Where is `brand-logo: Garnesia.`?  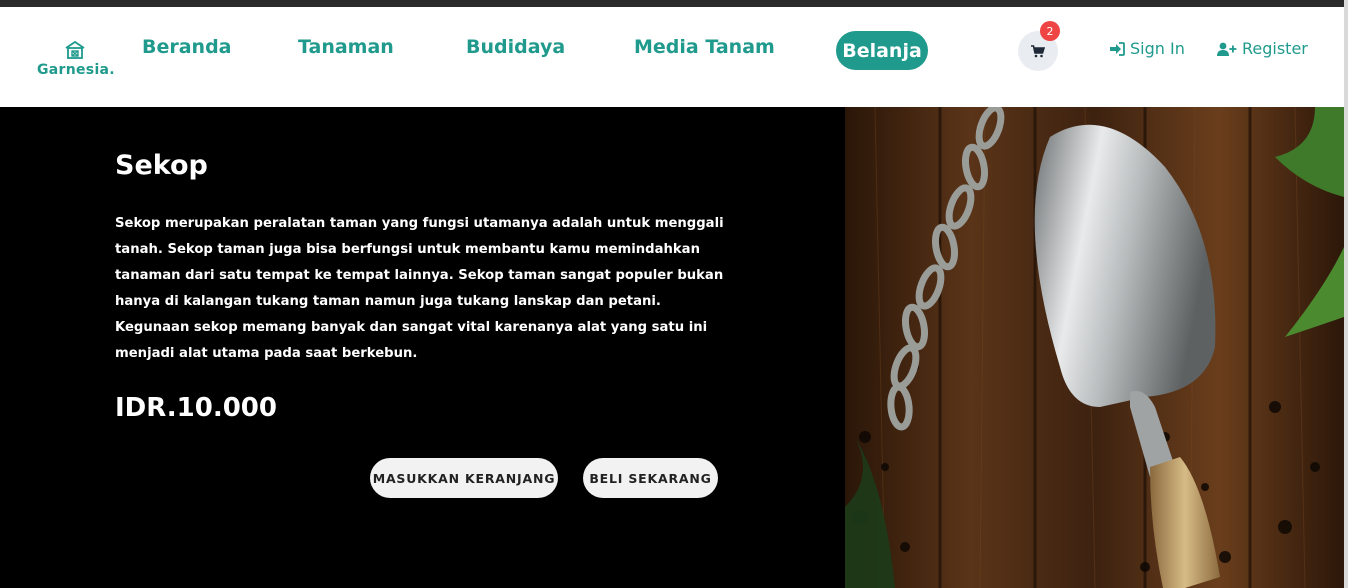
brand-logo: Garnesia. is located at coordinates (77, 60).